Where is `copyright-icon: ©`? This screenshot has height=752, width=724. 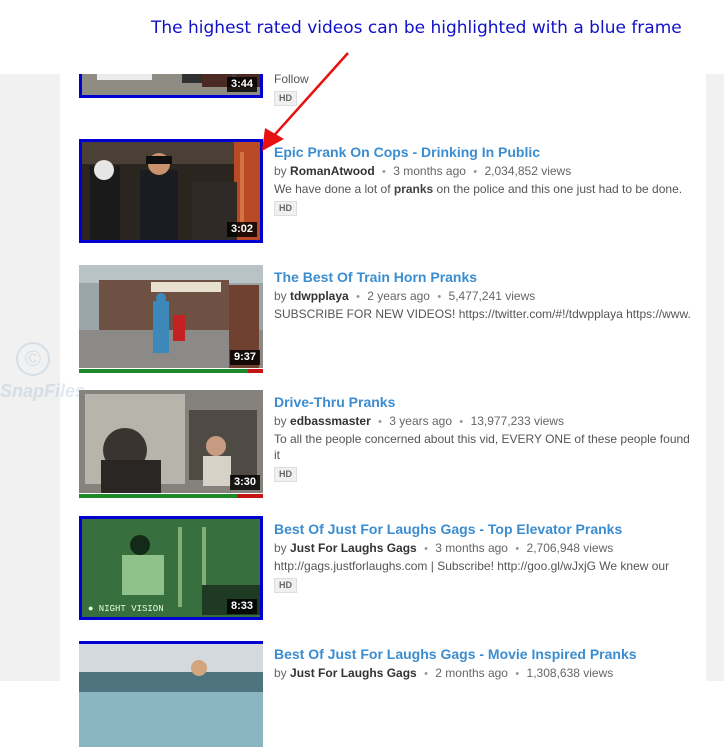
copyright-icon: © is located at coordinates (33, 359).